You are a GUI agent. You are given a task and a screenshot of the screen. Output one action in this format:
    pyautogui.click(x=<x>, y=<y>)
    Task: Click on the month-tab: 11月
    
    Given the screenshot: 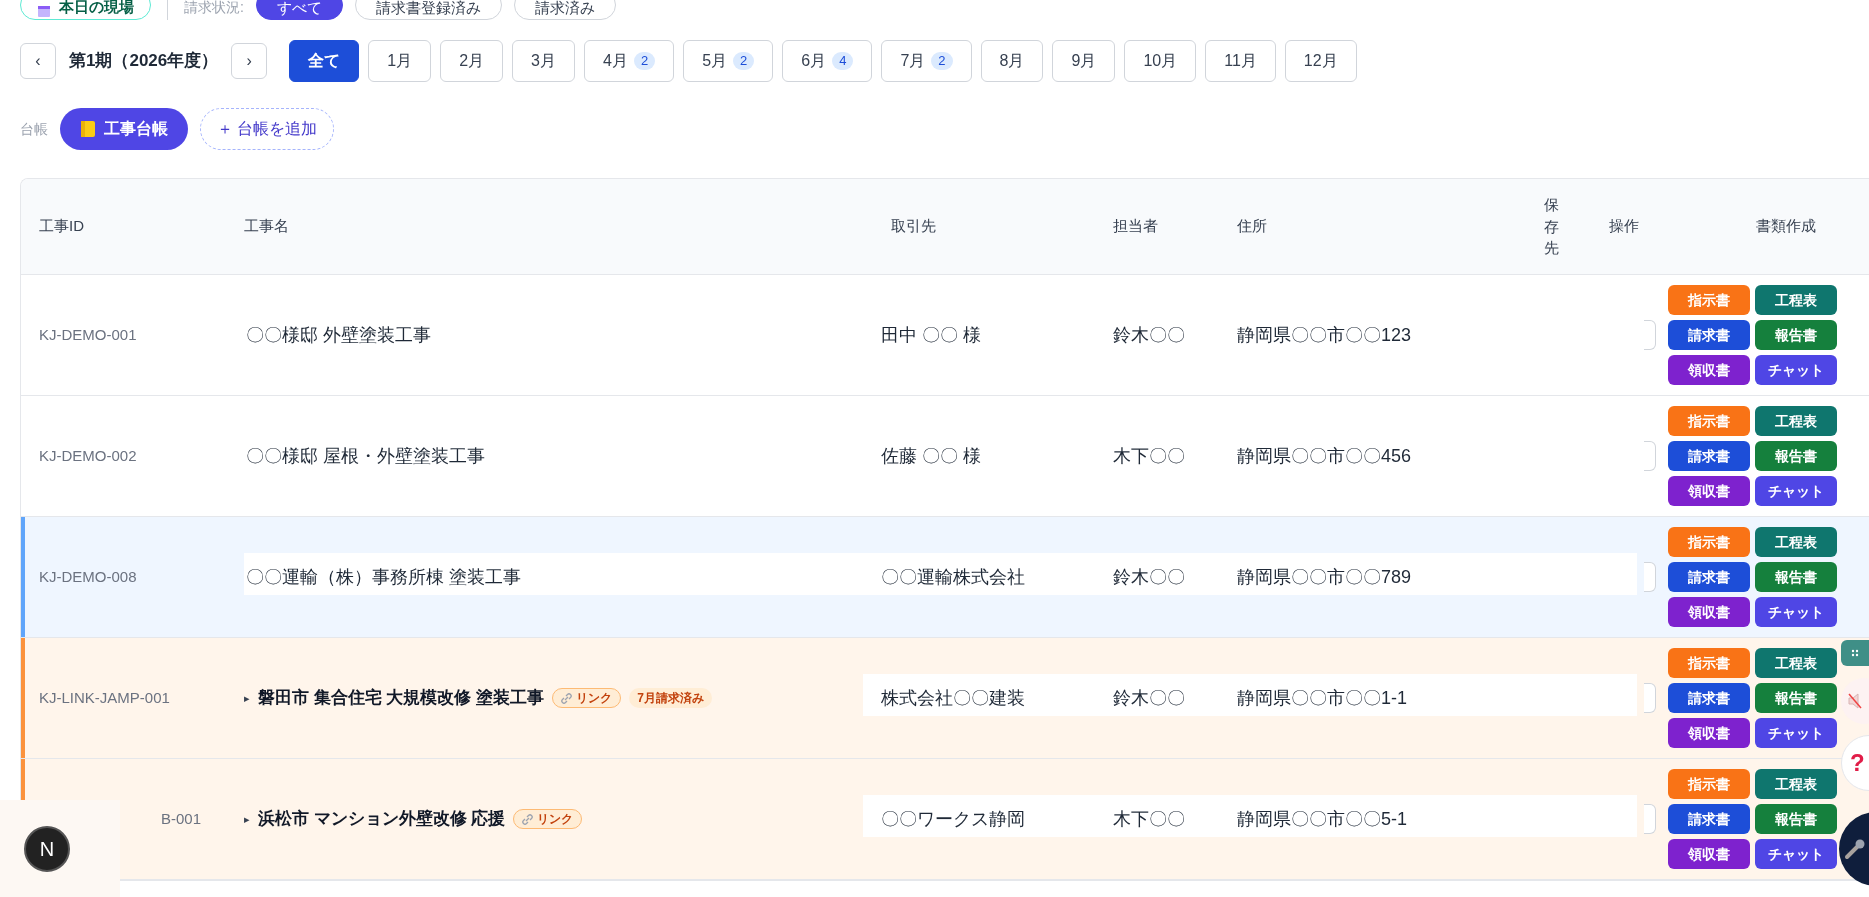 What is the action you would take?
    pyautogui.click(x=1240, y=61)
    